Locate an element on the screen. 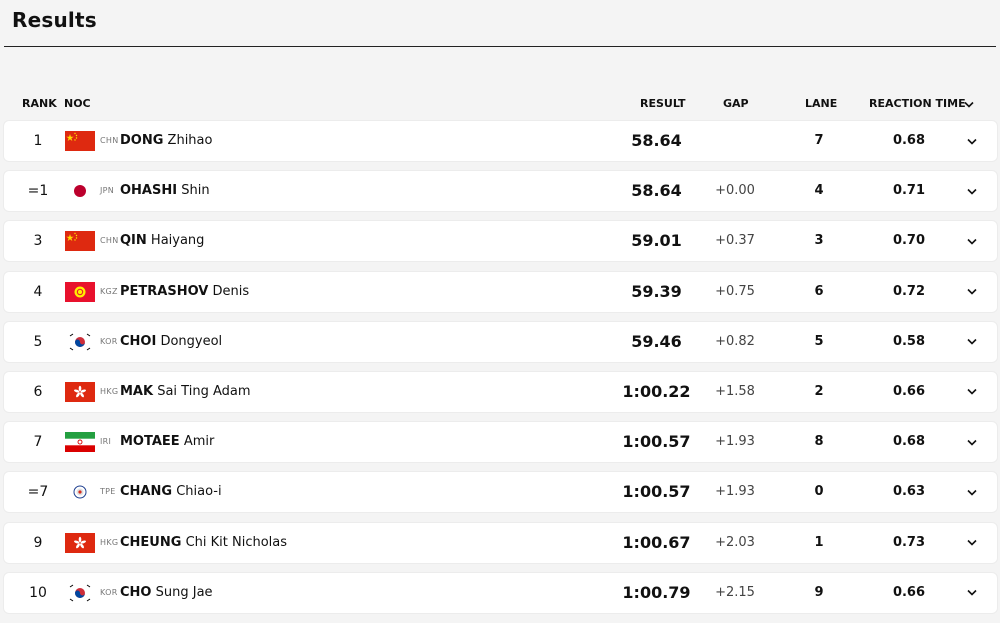 The image size is (1000, 623). jpn-flag-icon is located at coordinates (80, 191).